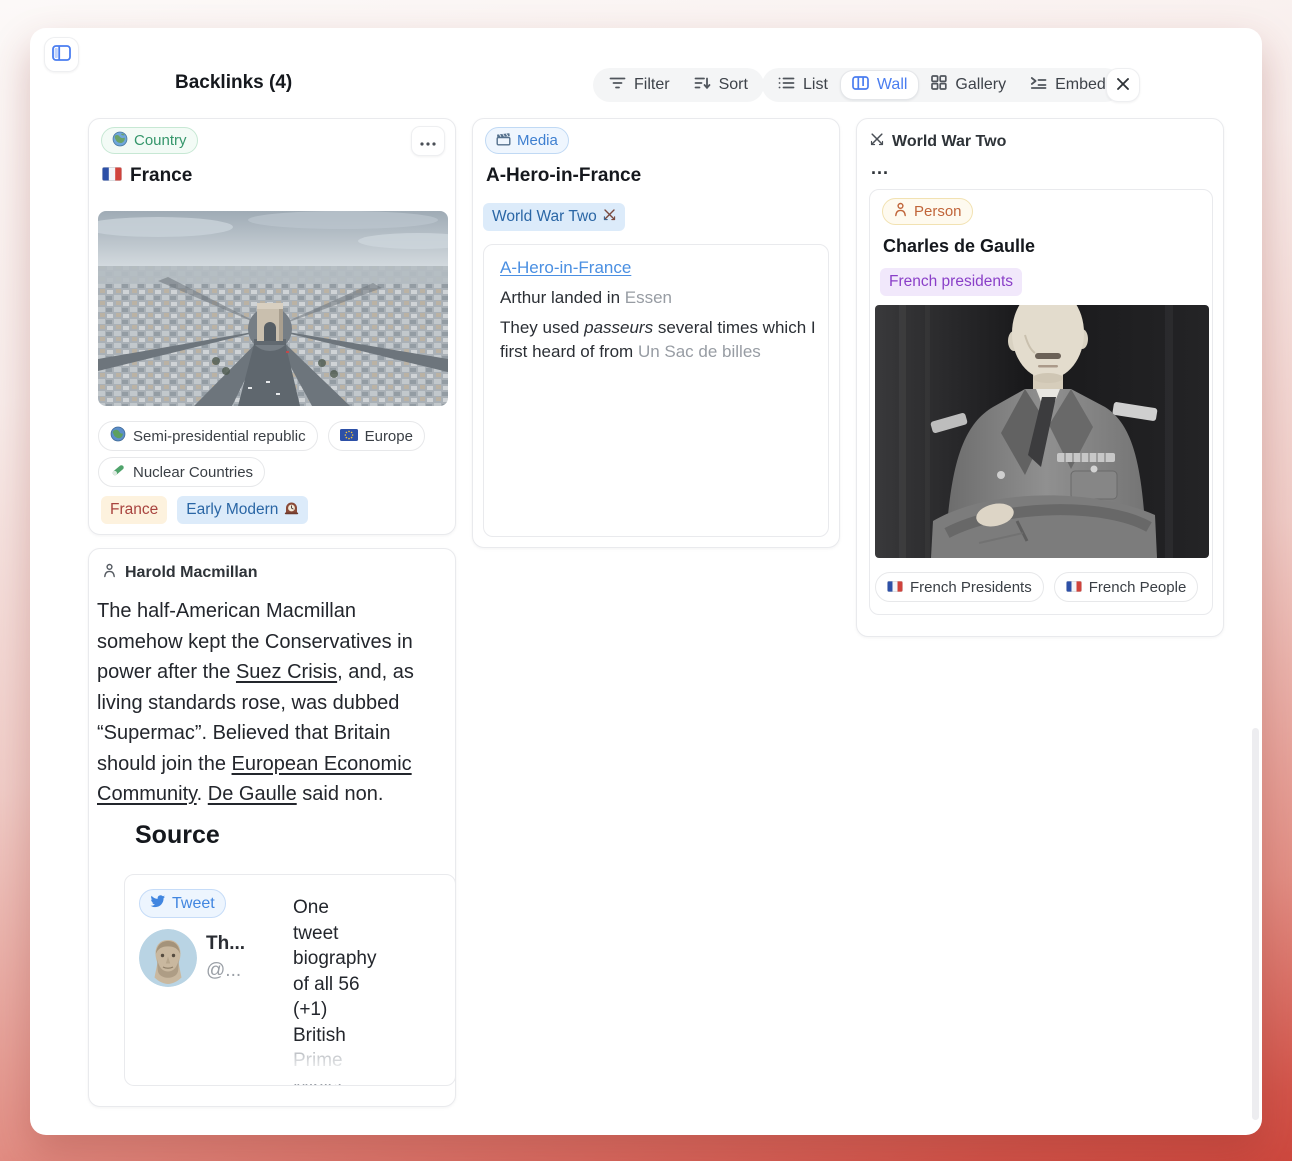 The image size is (1292, 1161). I want to click on france-pill-row-1: Semi-presidential republic Europe, so click(261, 436).